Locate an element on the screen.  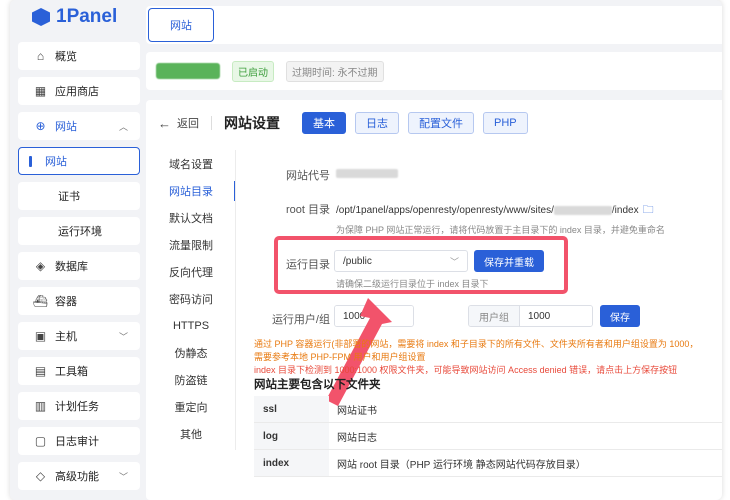
sidebar-item-label: 计划任务 is located at coordinates (77, 407).